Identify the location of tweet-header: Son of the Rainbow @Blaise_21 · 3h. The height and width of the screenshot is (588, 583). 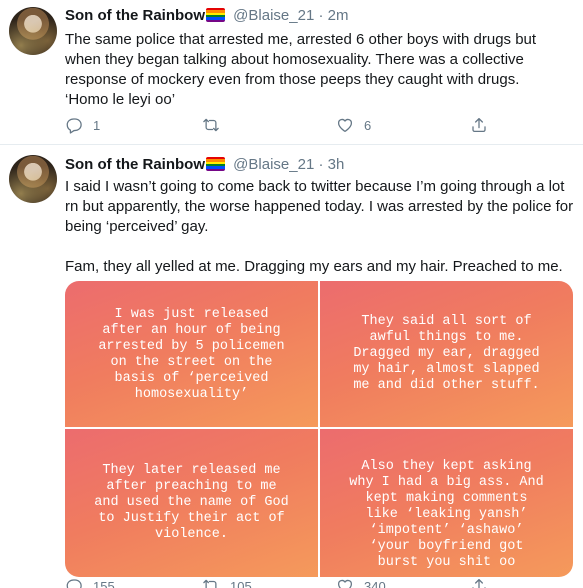
(204, 165).